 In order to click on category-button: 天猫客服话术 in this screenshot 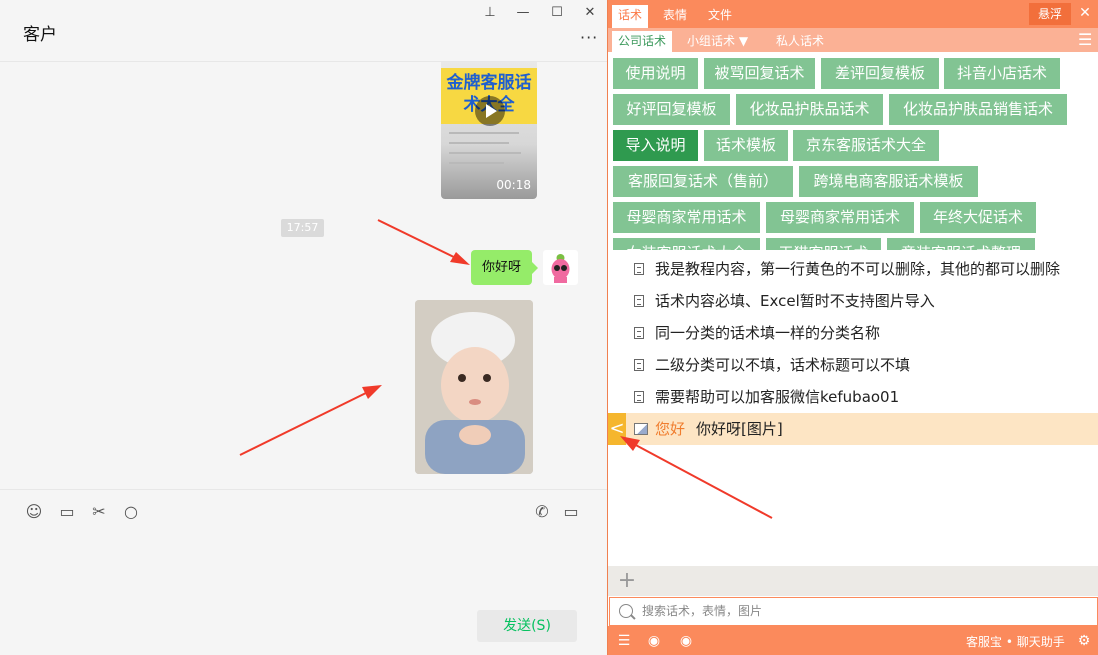, I will do `click(823, 244)`.